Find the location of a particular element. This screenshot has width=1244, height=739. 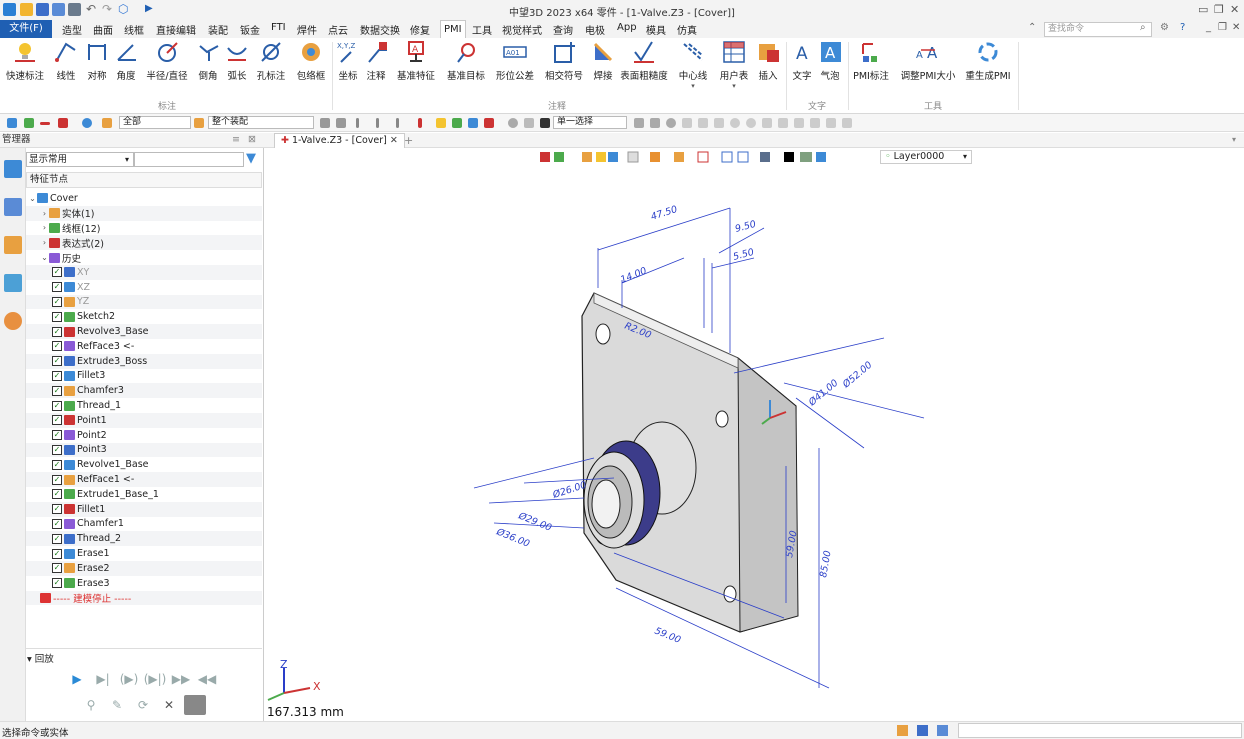

arc-length-button: 弧长 is located at coordinates (237, 61).